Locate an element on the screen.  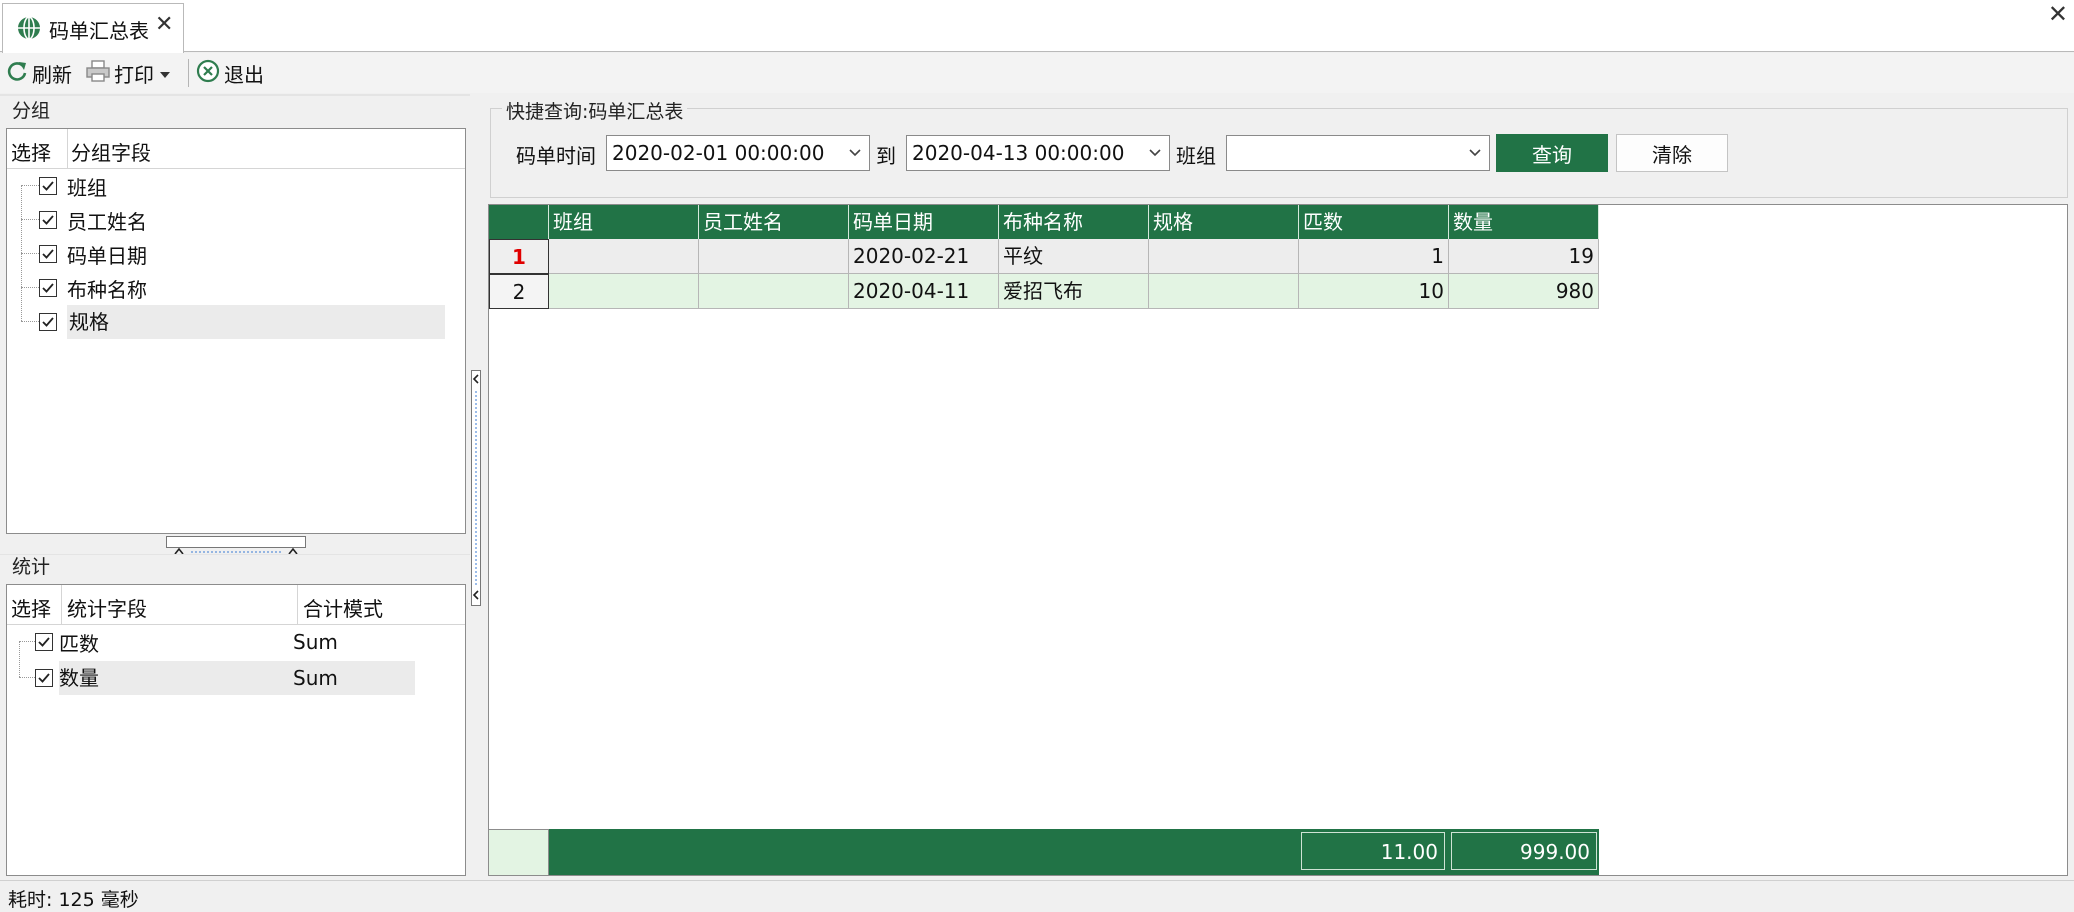
tab-close-icon: ✕ is located at coordinates (164, 24).